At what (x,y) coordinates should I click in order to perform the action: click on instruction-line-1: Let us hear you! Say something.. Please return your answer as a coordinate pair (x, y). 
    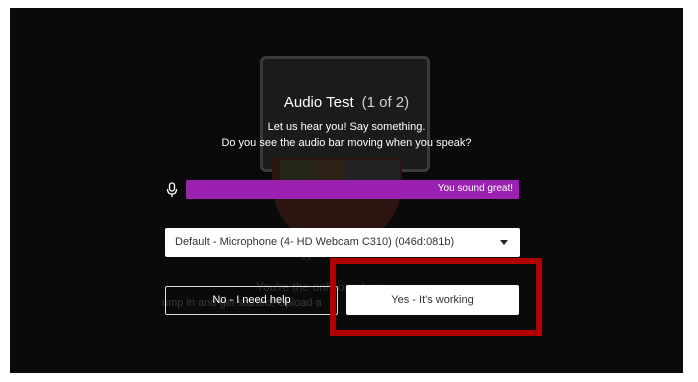
    Looking at the image, I should click on (346, 127).